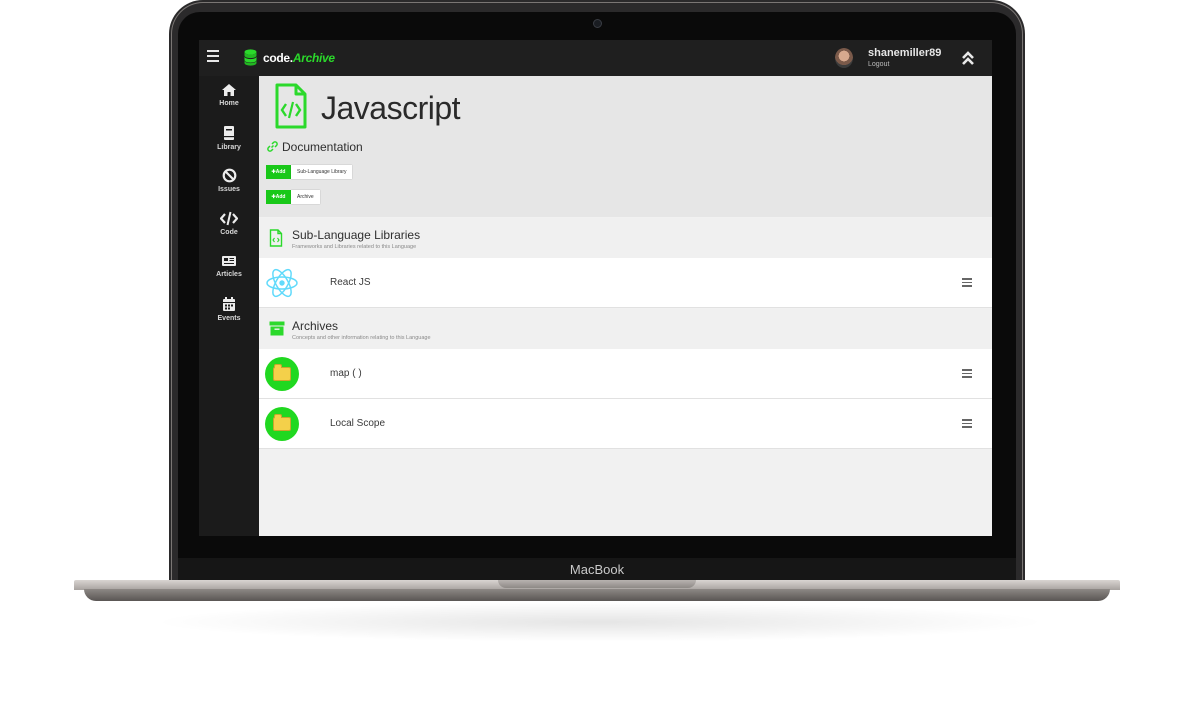 This screenshot has height=727, width=1204. What do you see at coordinates (600, 622) in the screenshot?
I see `laptop-shadow` at bounding box center [600, 622].